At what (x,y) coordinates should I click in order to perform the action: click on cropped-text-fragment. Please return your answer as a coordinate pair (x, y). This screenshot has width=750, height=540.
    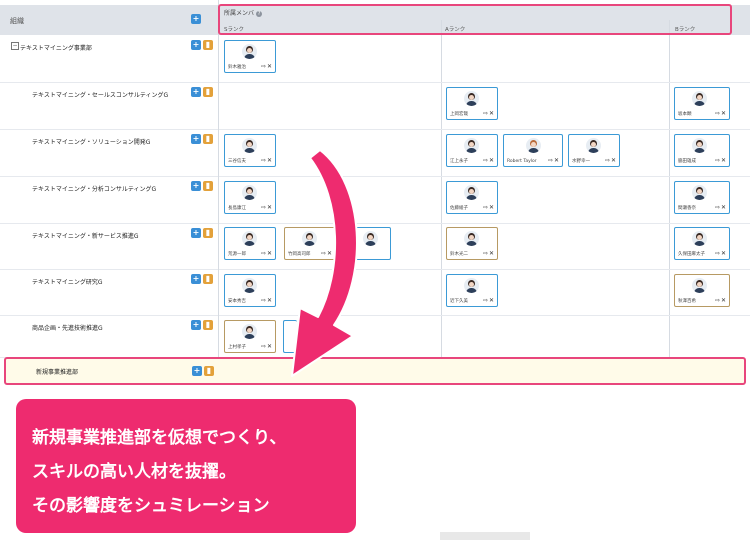
    Looking at the image, I should click on (485, 536).